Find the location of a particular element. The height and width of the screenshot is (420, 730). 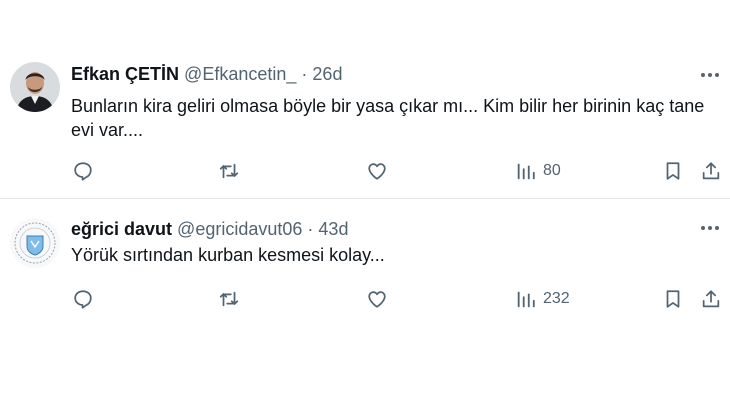

tweet-age: 26d is located at coordinates (327, 74).